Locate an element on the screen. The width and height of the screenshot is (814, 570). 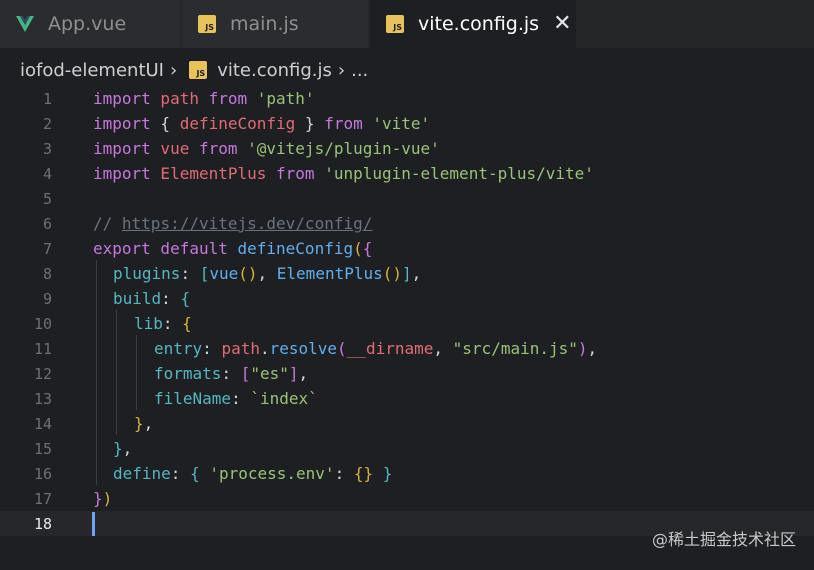
code-line: 10 lib: { is located at coordinates (407, 323).